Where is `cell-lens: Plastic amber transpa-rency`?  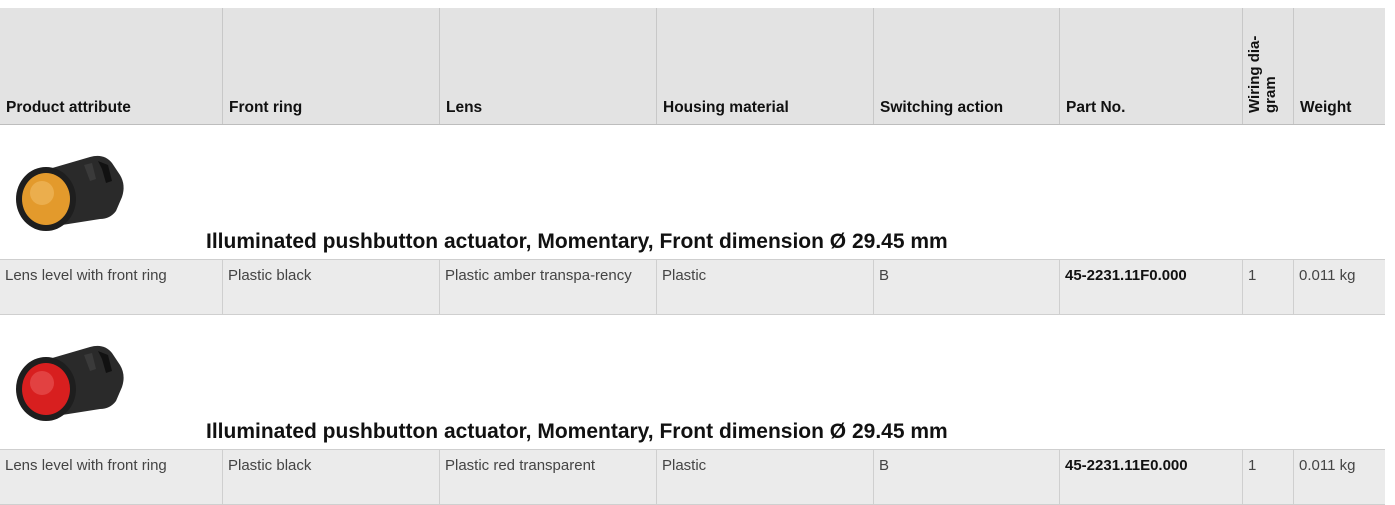 cell-lens: Plastic amber transpa-rency is located at coordinates (548, 287).